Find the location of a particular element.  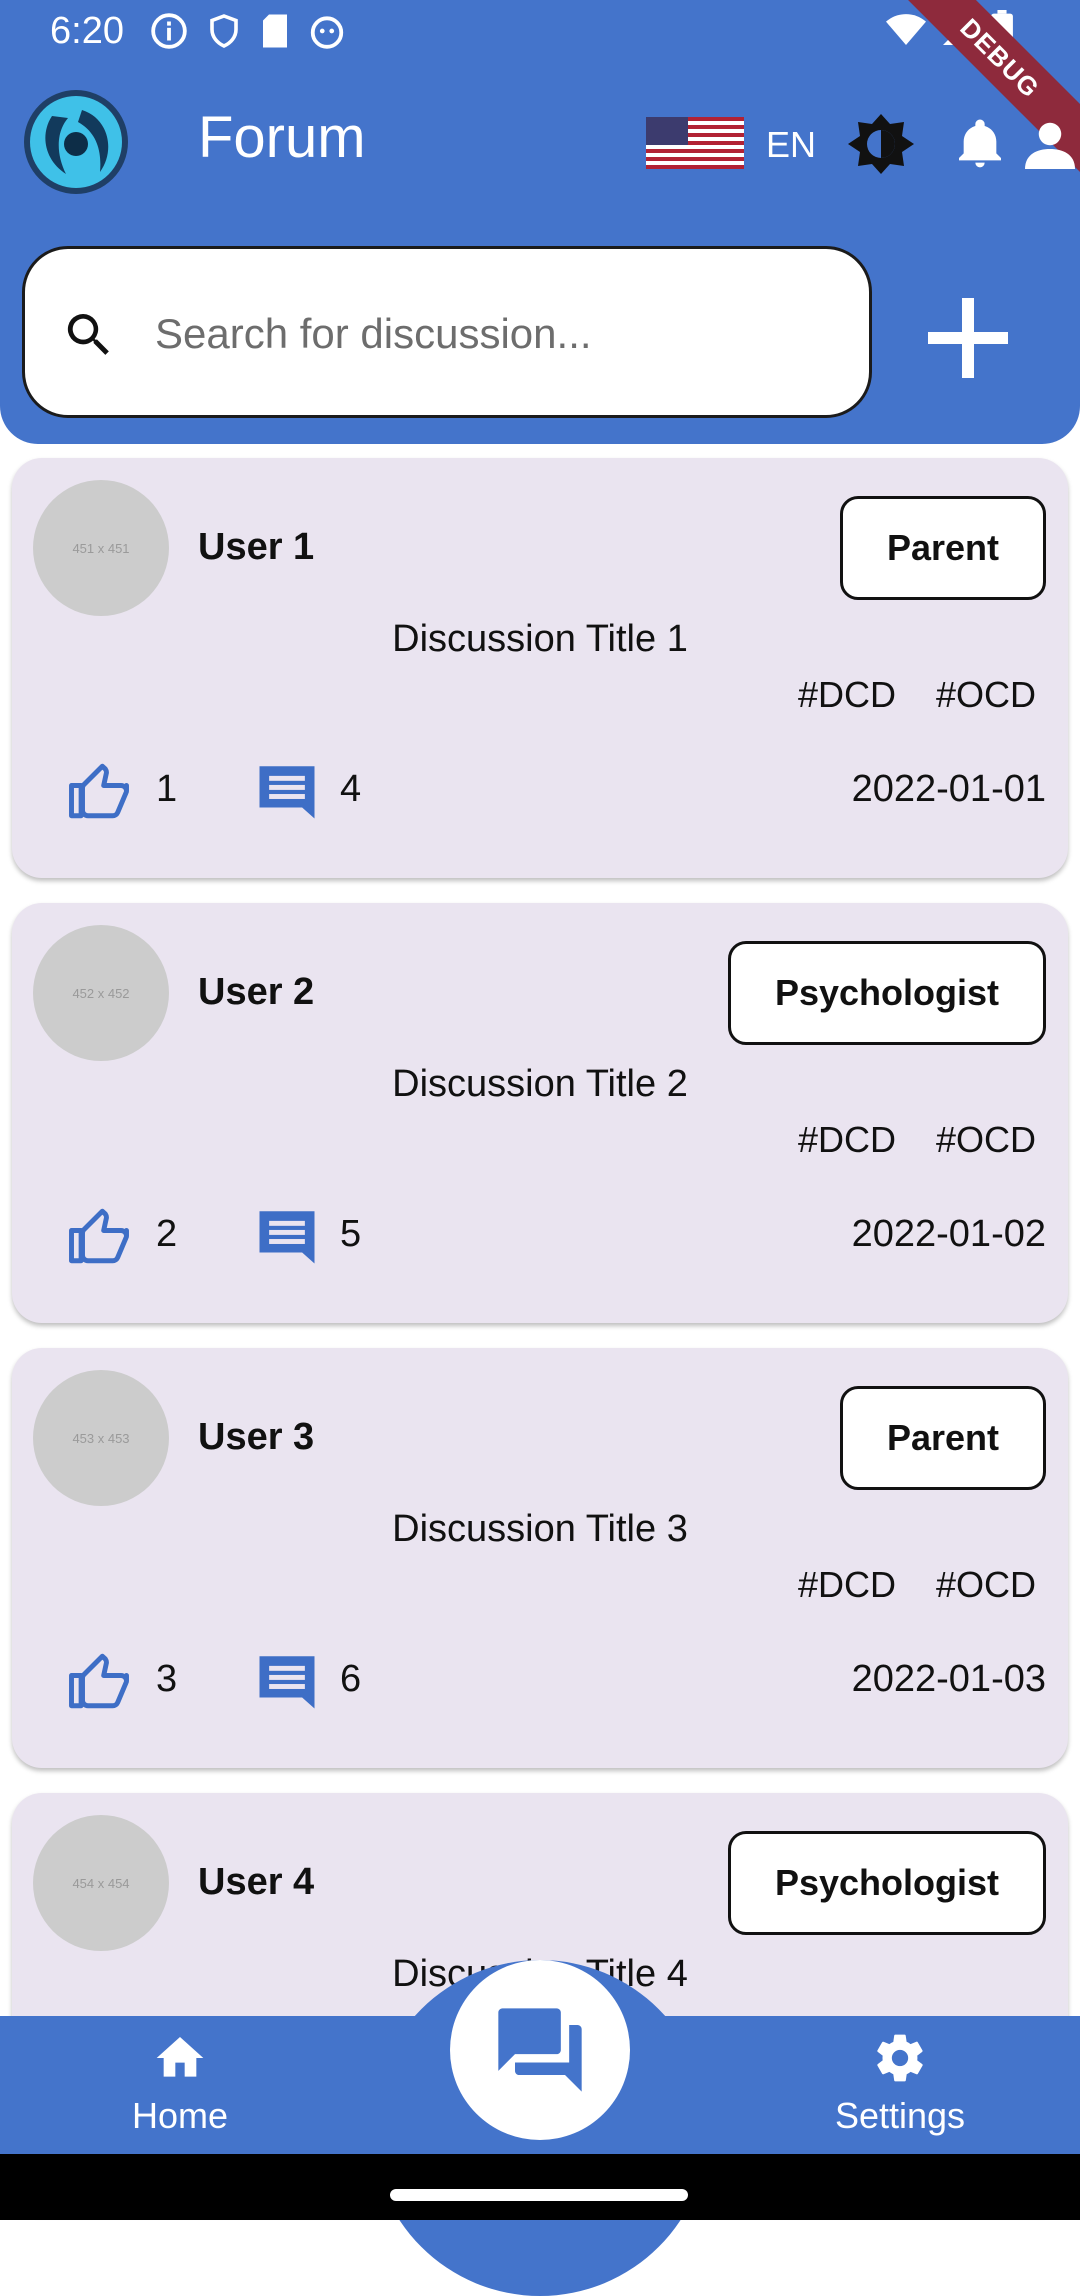

us-flag-icon is located at coordinates (695, 143).